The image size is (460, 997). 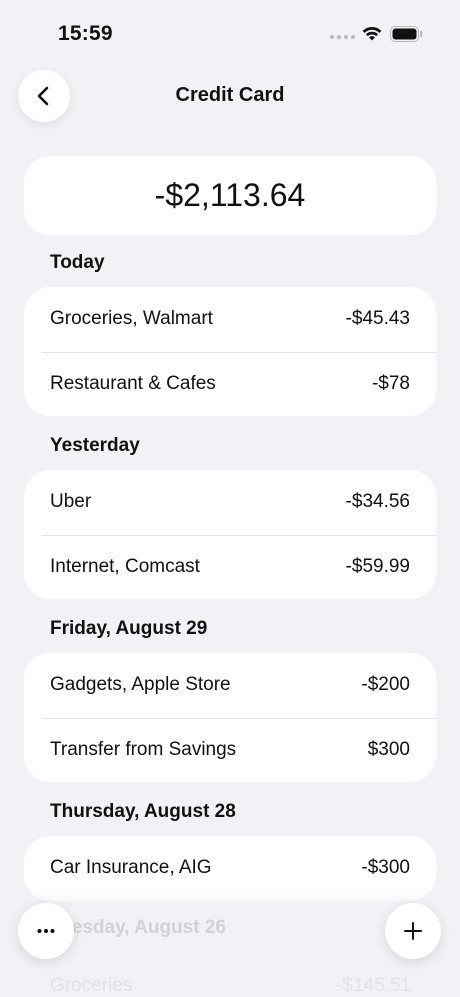 What do you see at coordinates (377, 566) in the screenshot?
I see `transaction-amount: -$59.99` at bounding box center [377, 566].